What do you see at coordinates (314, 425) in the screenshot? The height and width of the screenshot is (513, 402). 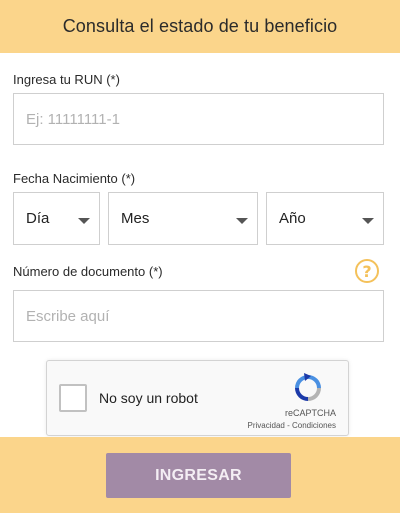 I see `recaptcha-terms-link: Condiciones` at bounding box center [314, 425].